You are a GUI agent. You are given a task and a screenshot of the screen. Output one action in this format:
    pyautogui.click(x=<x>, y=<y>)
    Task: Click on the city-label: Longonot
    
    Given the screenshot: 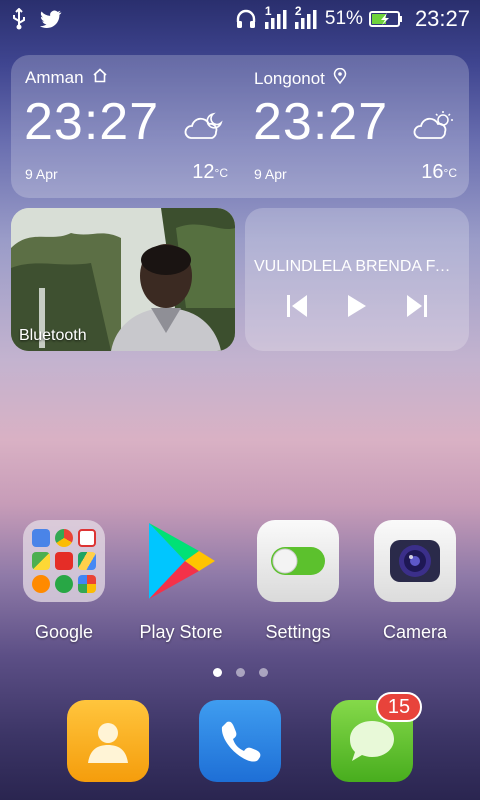 What is the action you would take?
    pyautogui.click(x=300, y=78)
    